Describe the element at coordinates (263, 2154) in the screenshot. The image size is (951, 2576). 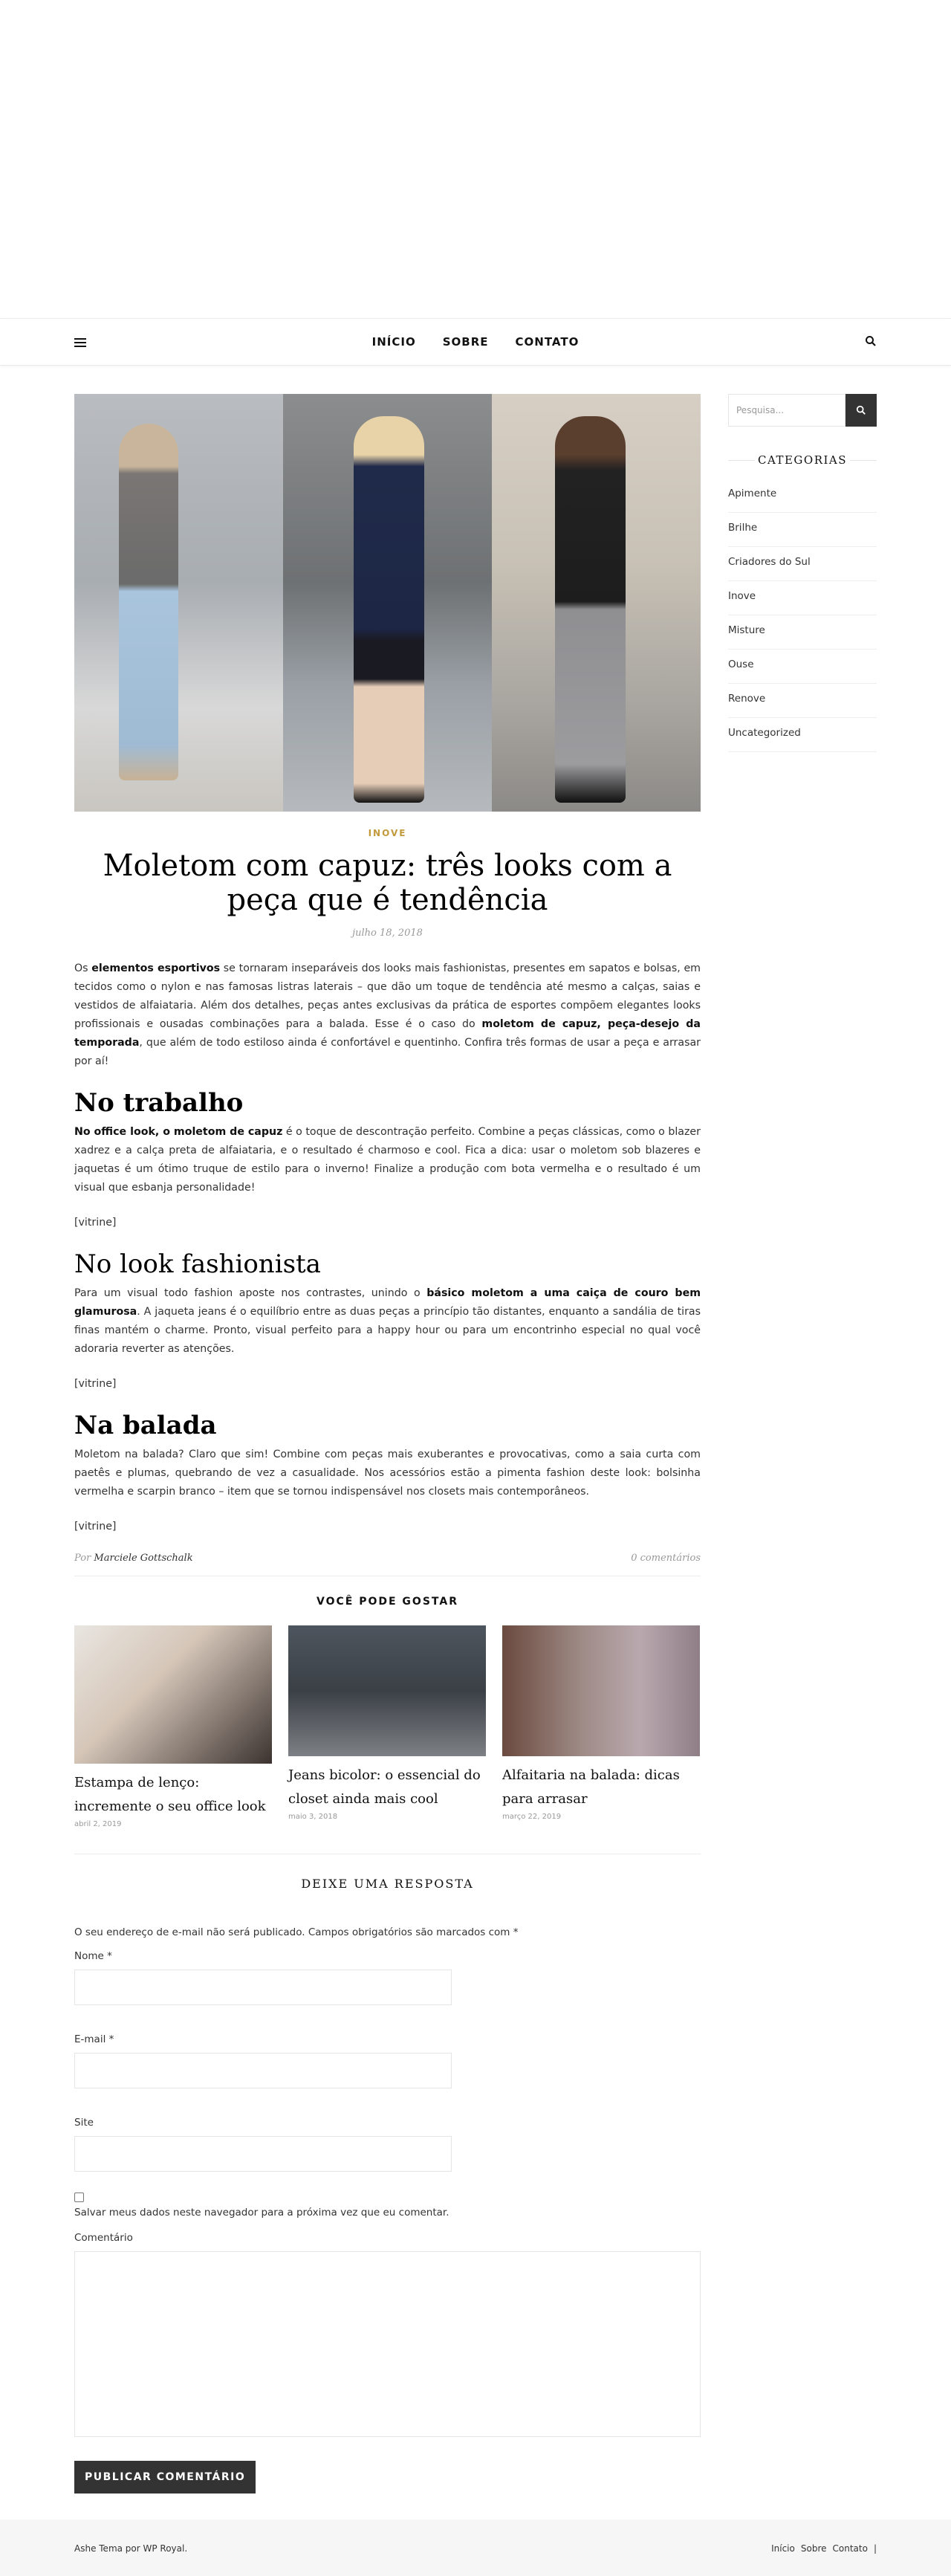
I see `site-field` at that location.